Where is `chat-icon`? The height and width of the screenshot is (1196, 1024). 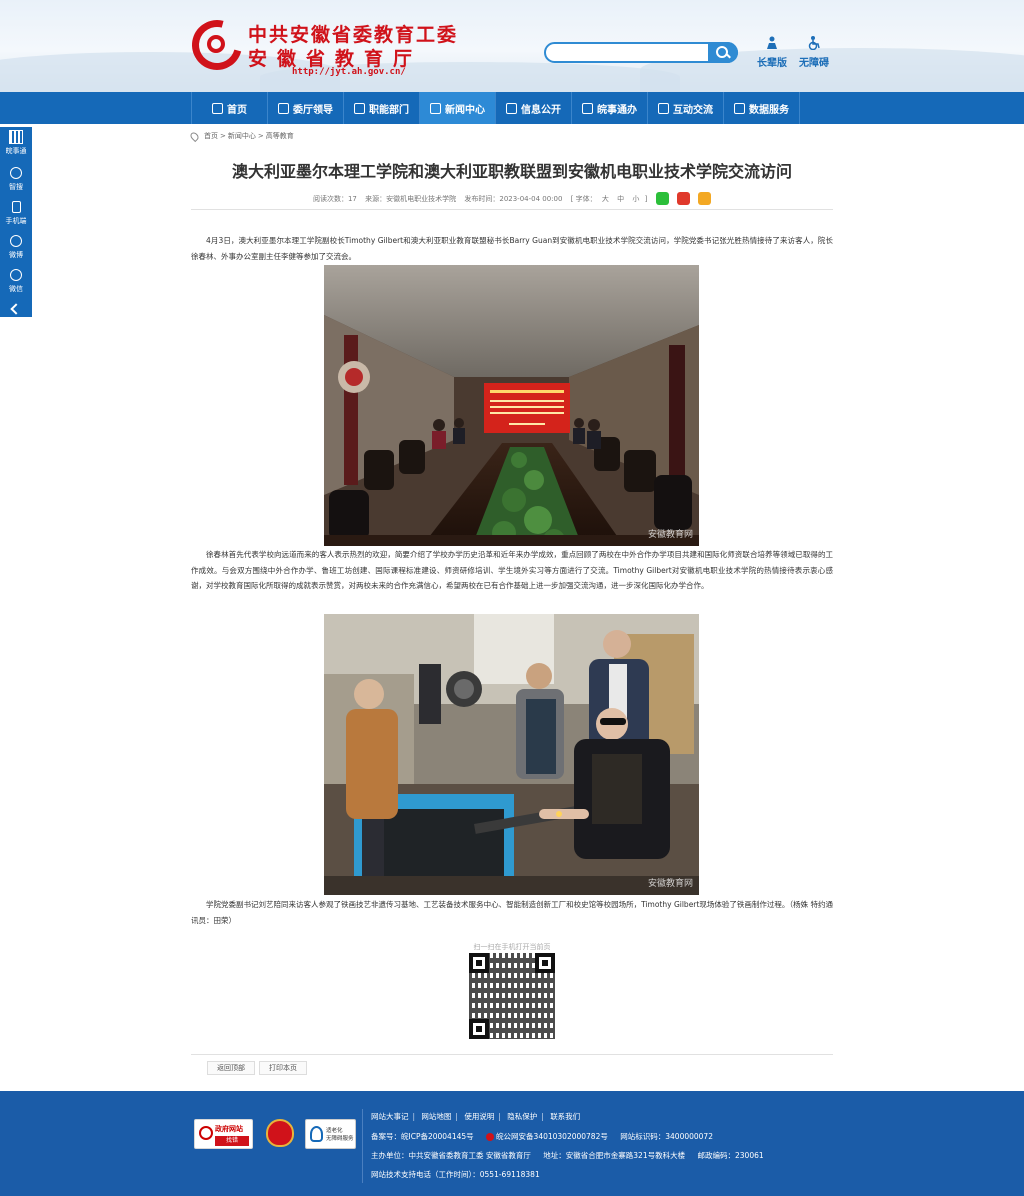
chat-icon is located at coordinates (663, 108).